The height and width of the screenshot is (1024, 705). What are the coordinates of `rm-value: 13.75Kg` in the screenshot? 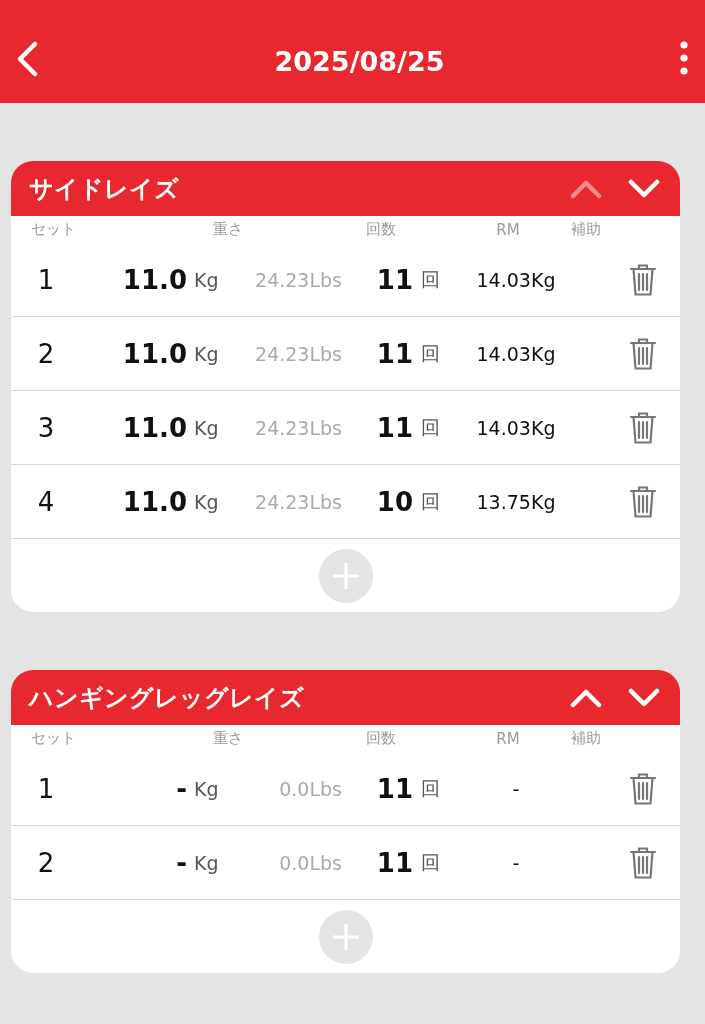 It's located at (516, 501).